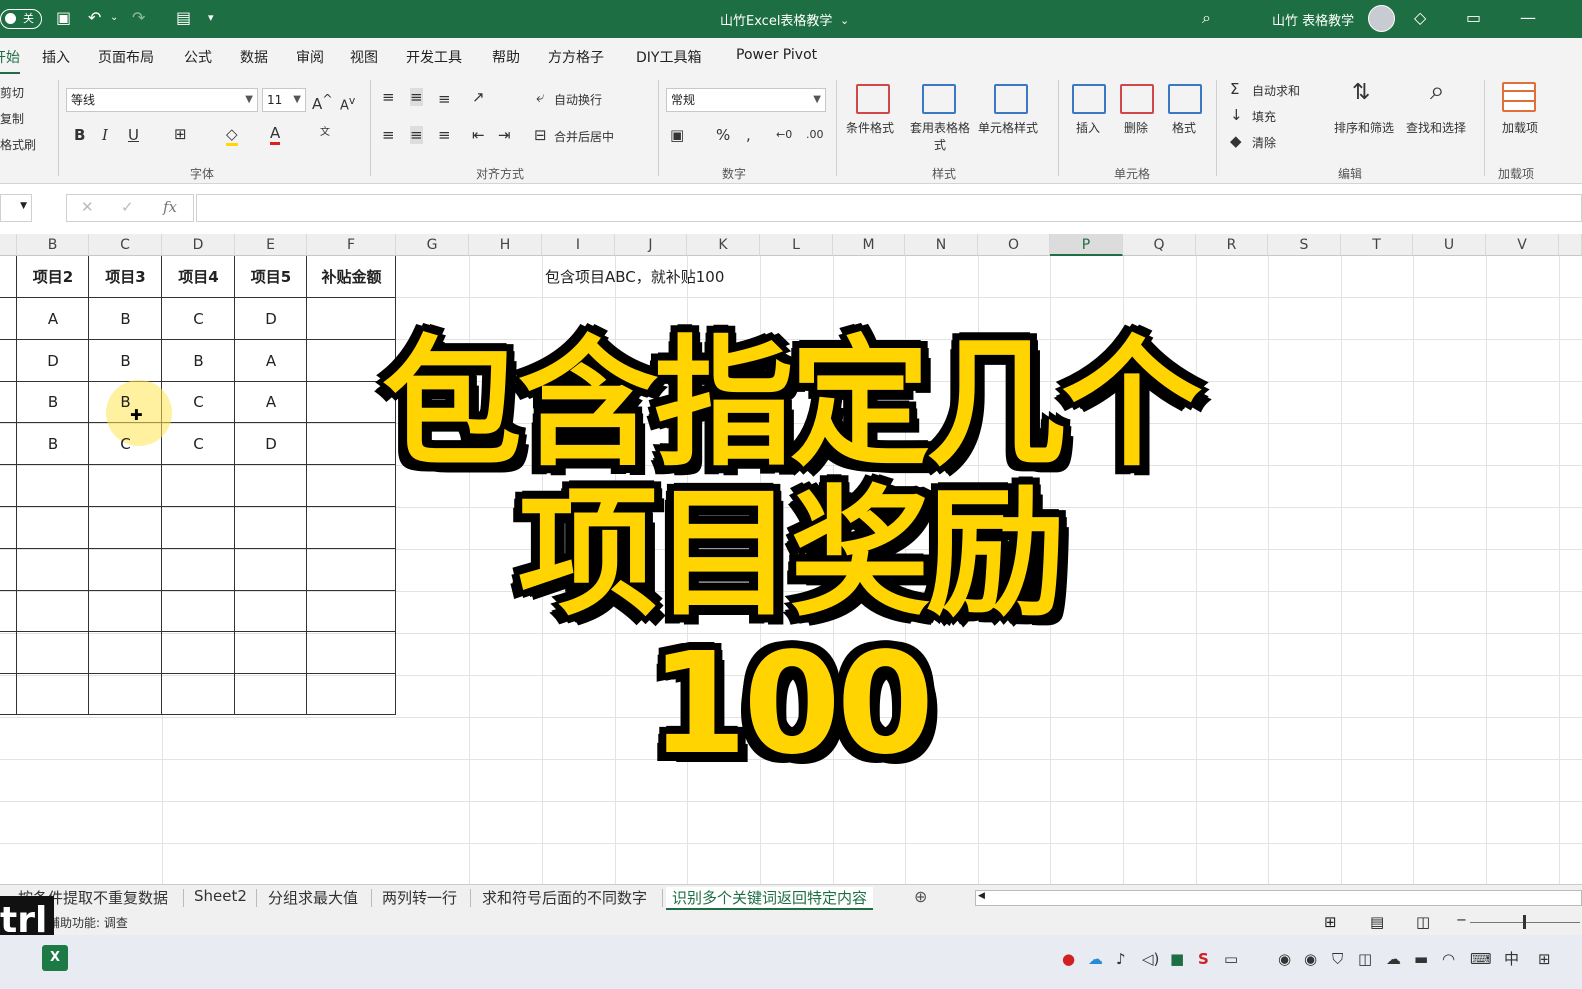  What do you see at coordinates (1473, 18) in the screenshot?
I see `ribbon-display-icon: ▭` at bounding box center [1473, 18].